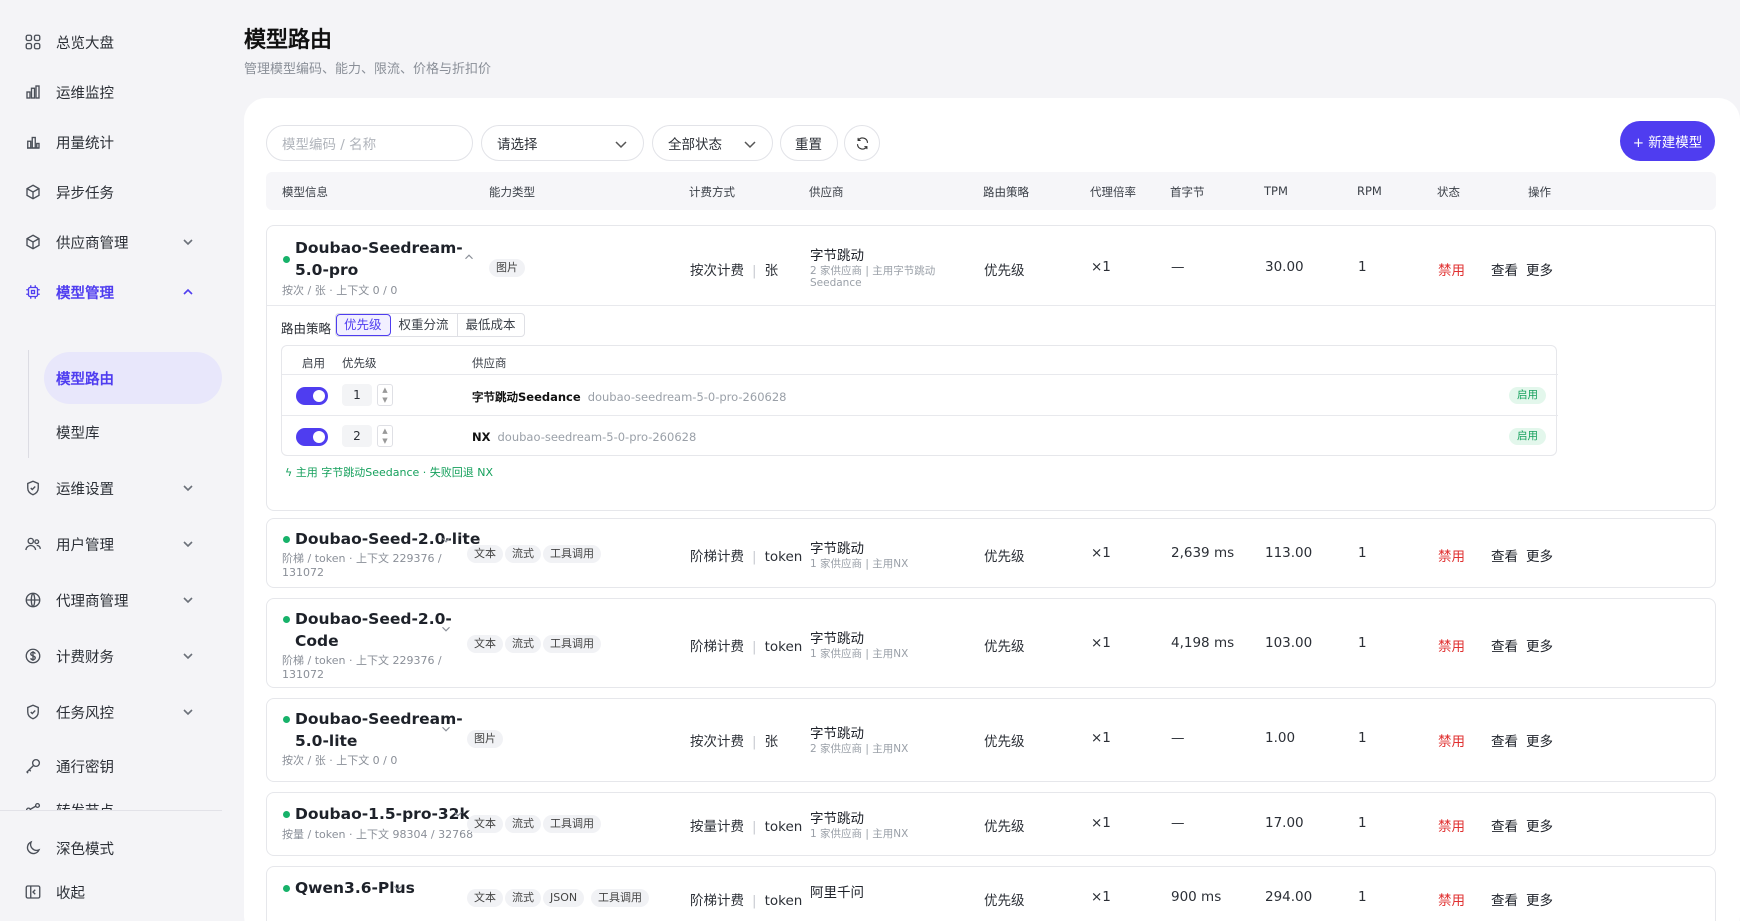 The height and width of the screenshot is (921, 1740). What do you see at coordinates (572, 824) in the screenshot?
I see `capability-tag: 工具调用` at bounding box center [572, 824].